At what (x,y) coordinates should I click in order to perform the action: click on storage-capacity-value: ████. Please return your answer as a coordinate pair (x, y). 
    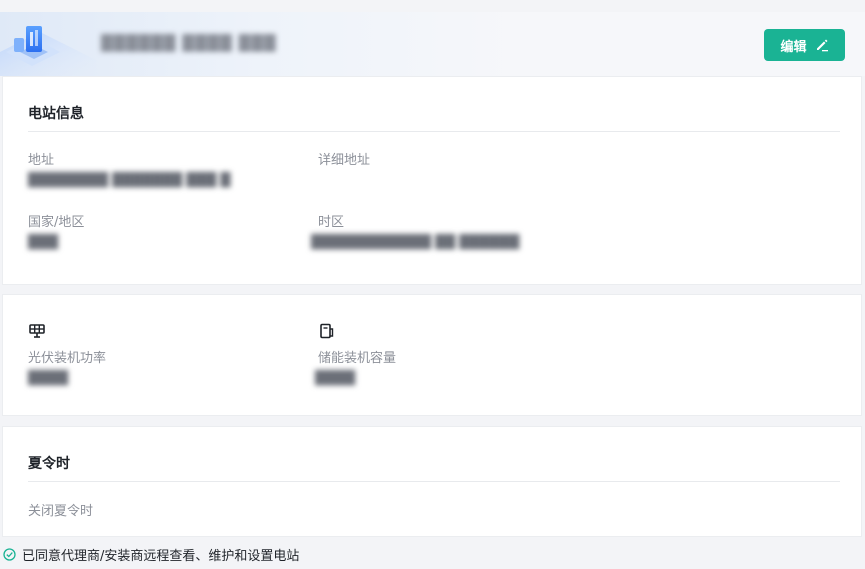
    Looking at the image, I should click on (335, 378).